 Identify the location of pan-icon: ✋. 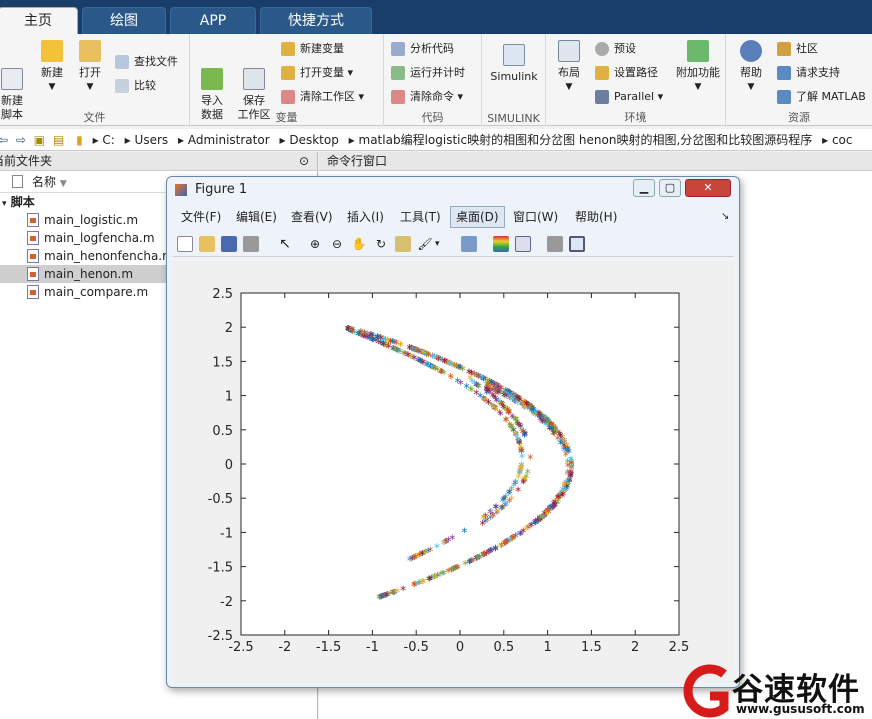
(359, 244).